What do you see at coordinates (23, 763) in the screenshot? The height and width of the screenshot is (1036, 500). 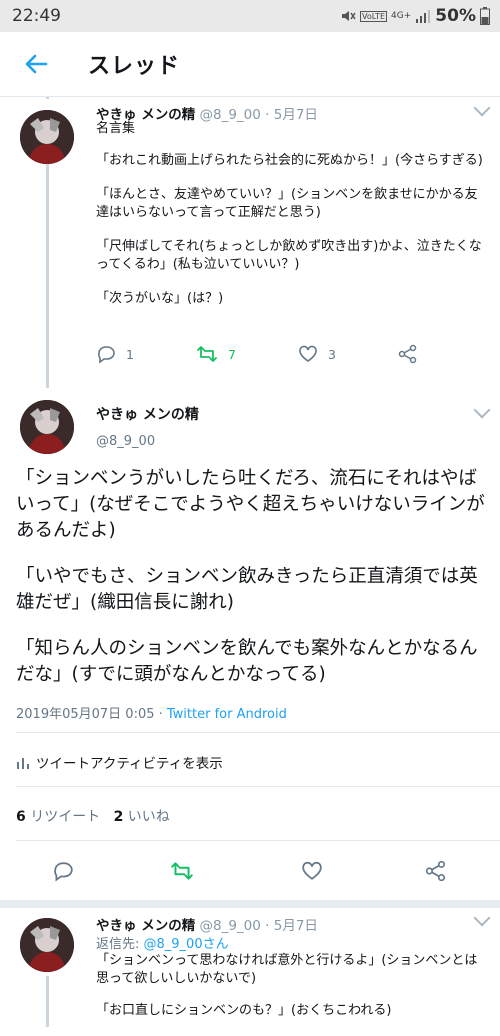 I see `bar-chart-icon` at bounding box center [23, 763].